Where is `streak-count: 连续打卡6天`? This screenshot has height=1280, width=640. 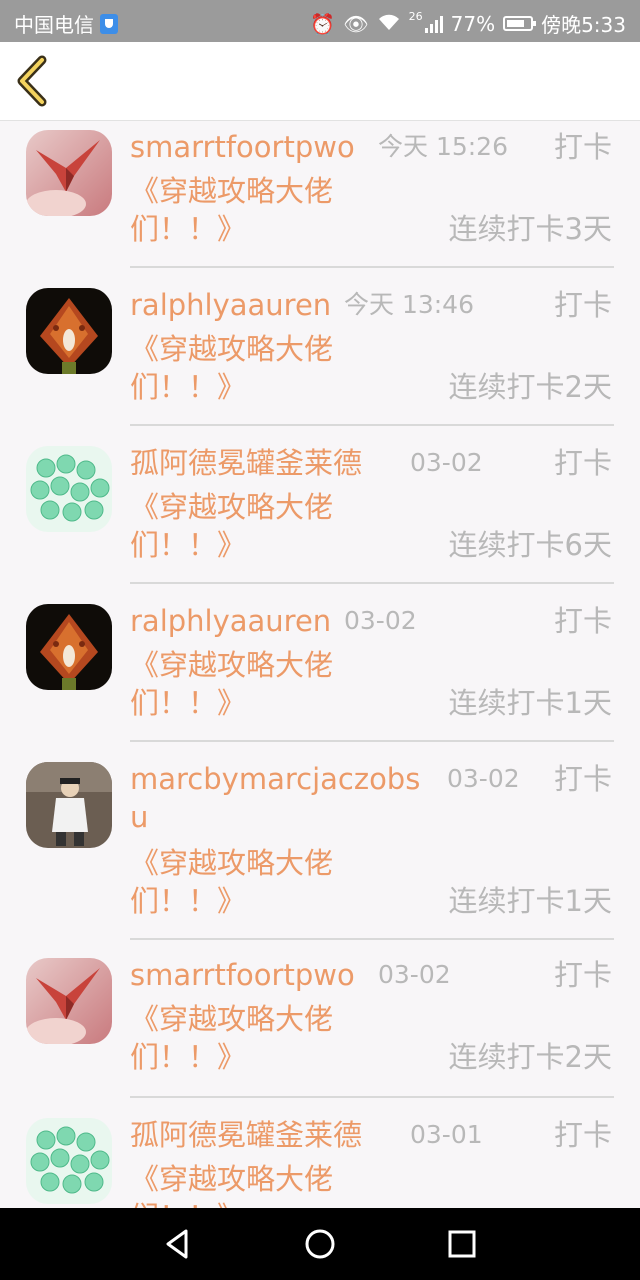 streak-count: 连续打卡6天 is located at coordinates (530, 545).